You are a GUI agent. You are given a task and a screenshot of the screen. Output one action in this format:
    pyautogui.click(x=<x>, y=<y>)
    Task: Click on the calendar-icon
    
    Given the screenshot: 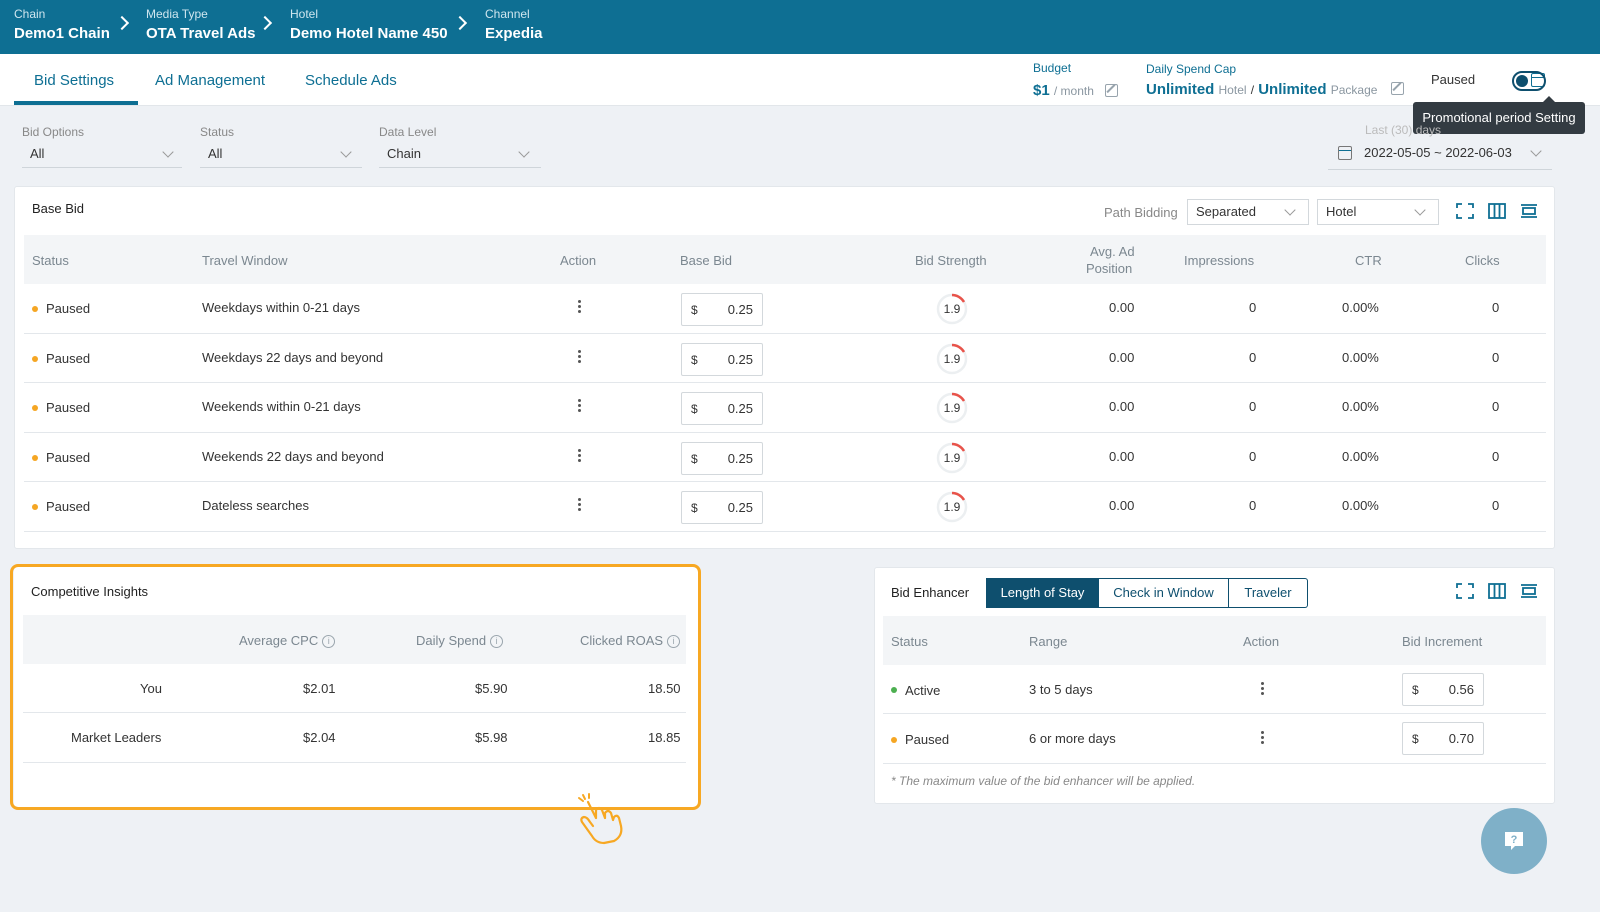 What is the action you would take?
    pyautogui.click(x=1345, y=153)
    